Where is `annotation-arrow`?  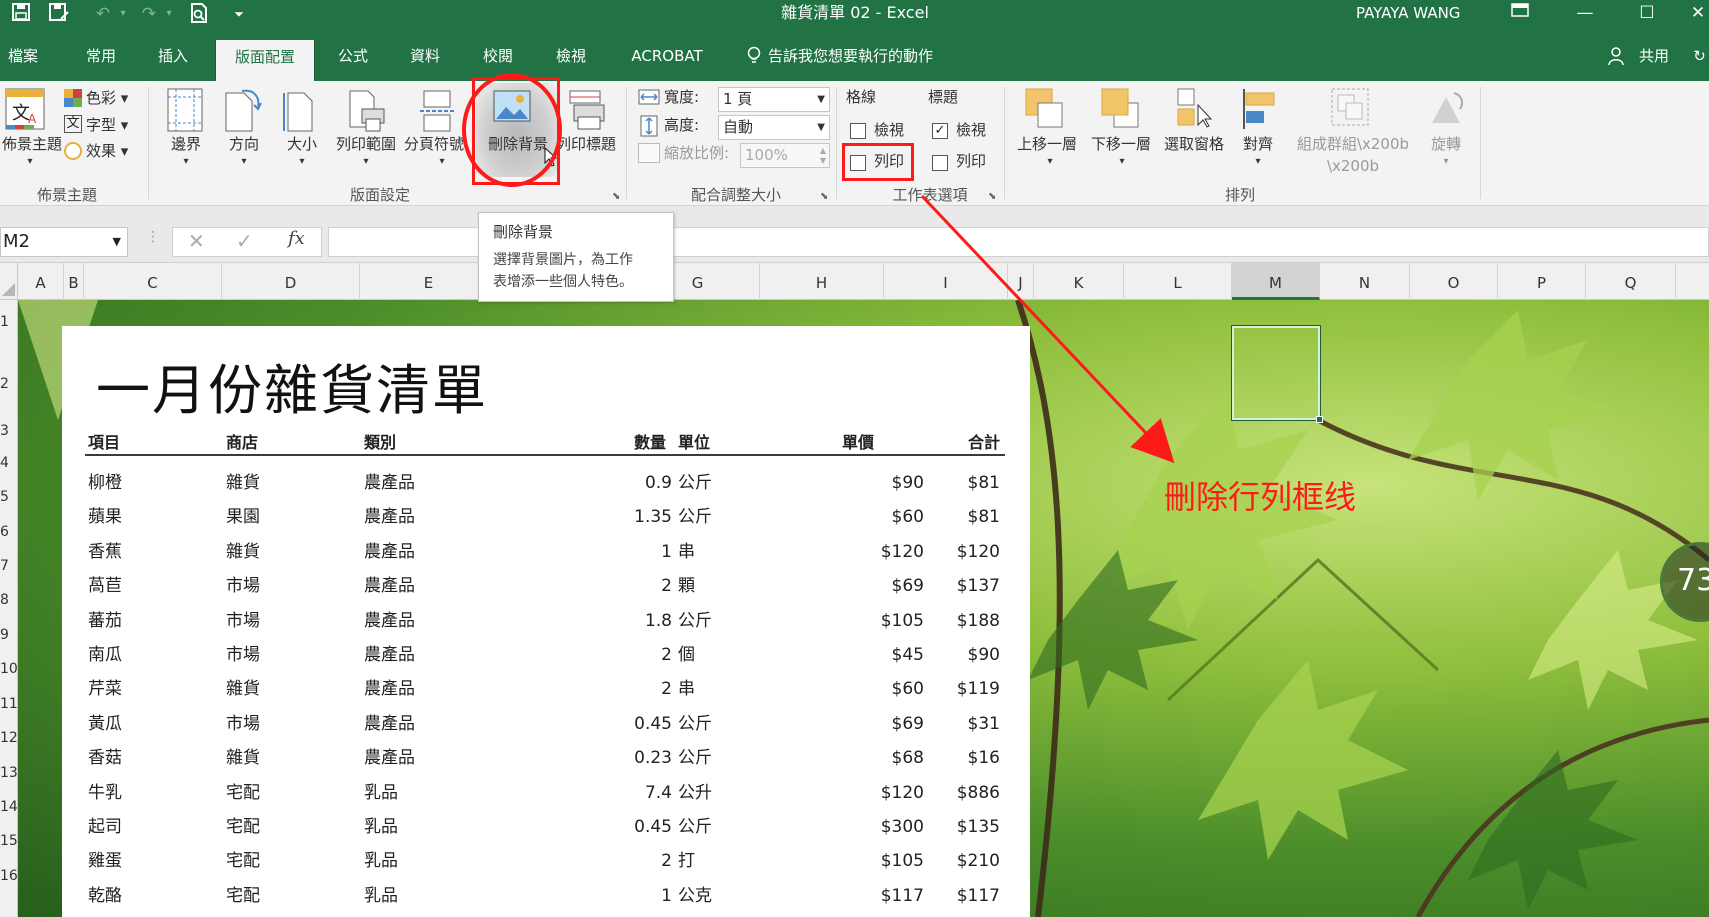 annotation-arrow is located at coordinates (1047, 329).